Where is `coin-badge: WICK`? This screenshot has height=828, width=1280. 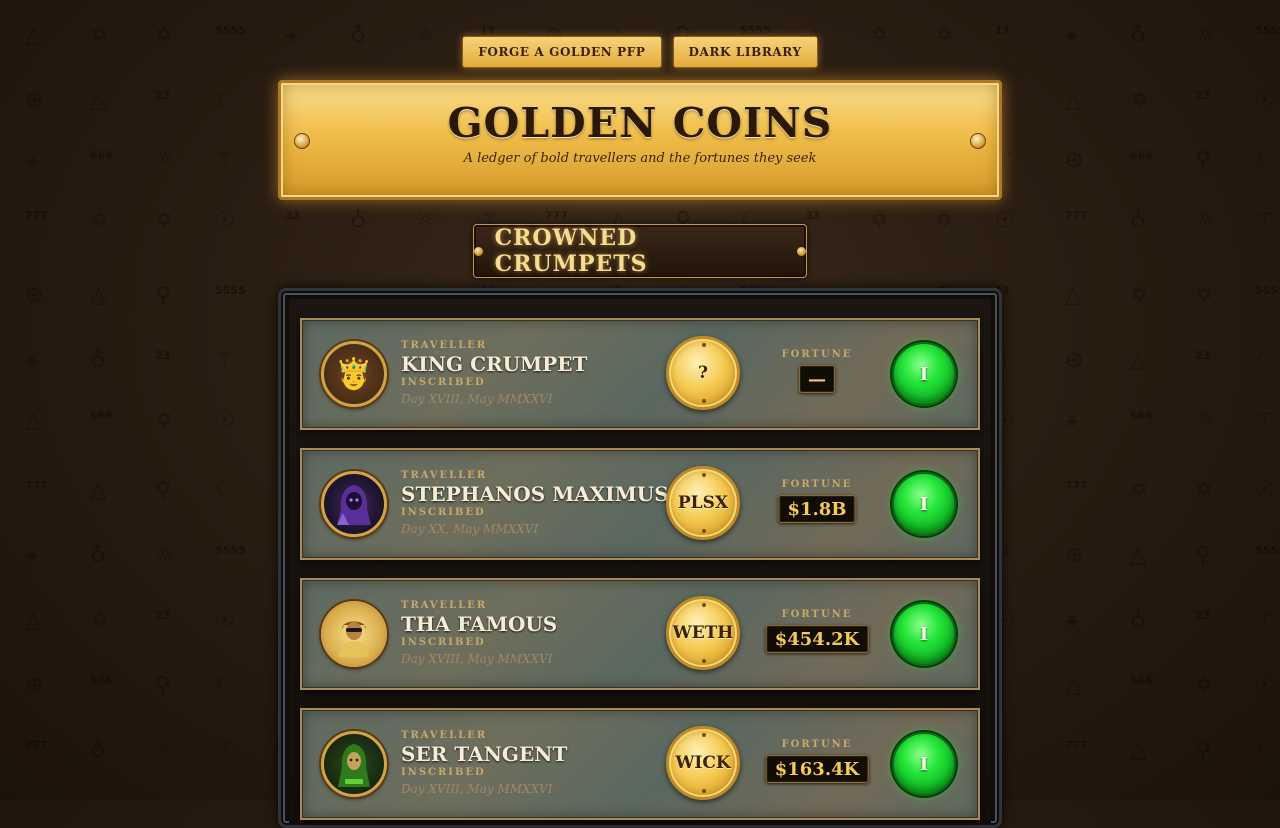 coin-badge: WICK is located at coordinates (703, 763).